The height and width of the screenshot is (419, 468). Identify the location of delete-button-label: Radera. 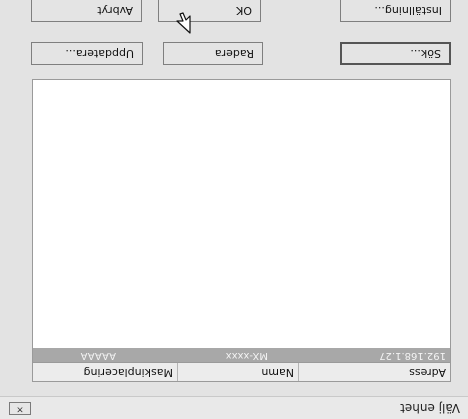
(234, 53).